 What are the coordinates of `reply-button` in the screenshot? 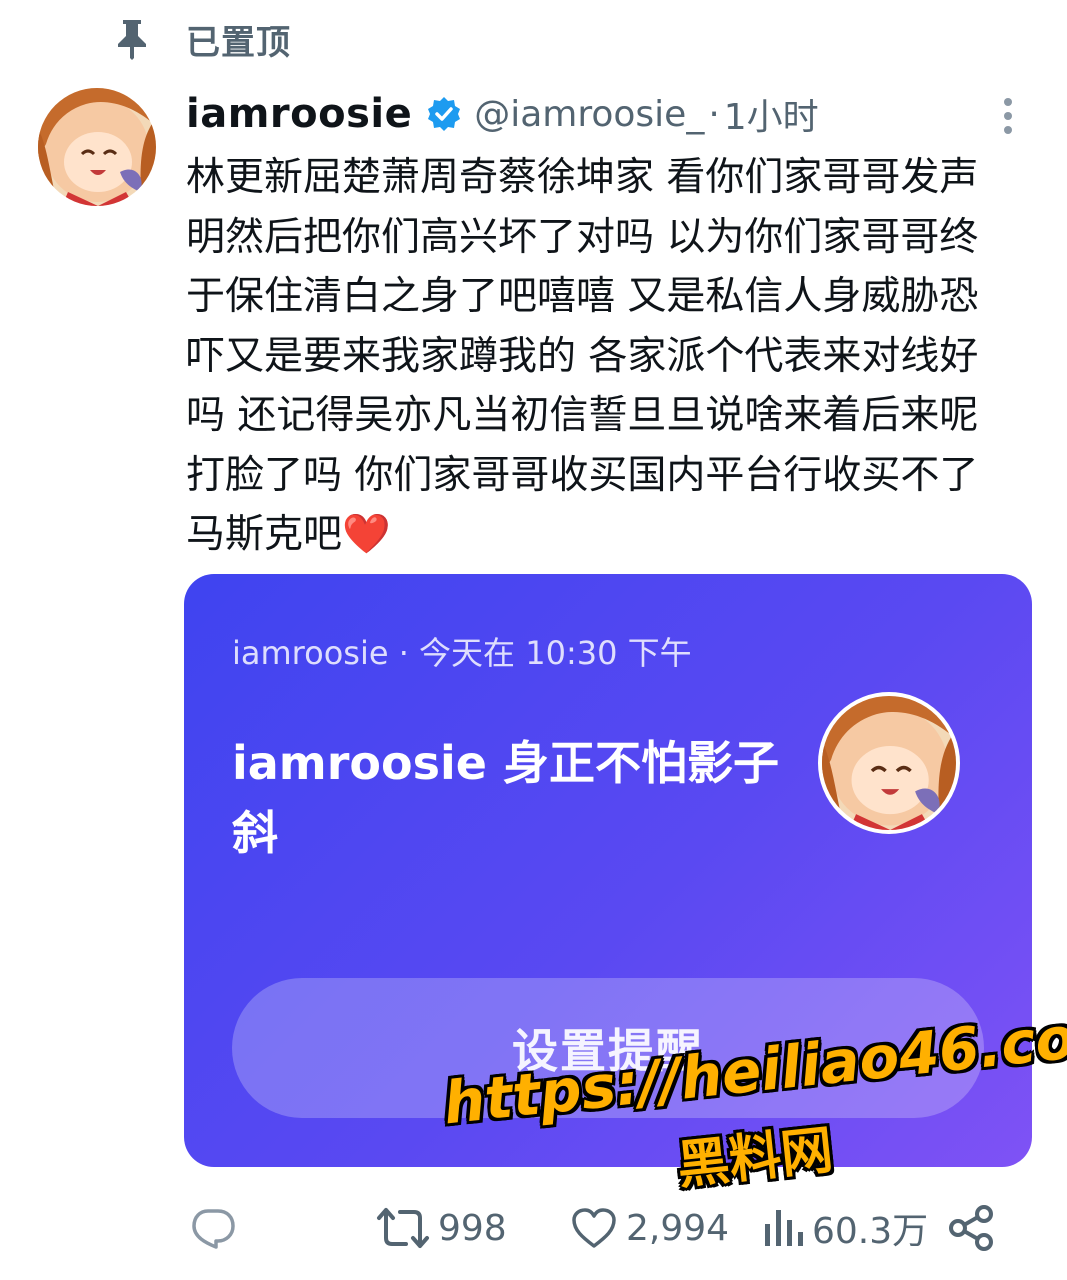 It's located at (213, 1228).